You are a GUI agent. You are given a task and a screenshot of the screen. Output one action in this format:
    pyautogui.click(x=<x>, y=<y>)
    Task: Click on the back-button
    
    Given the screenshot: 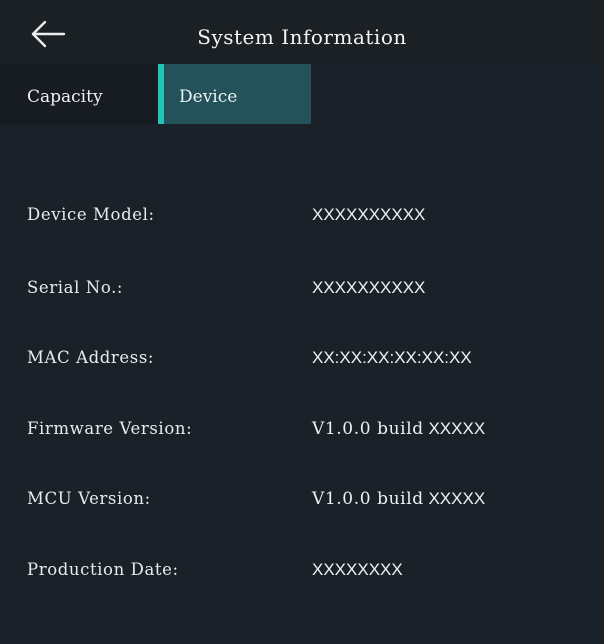 What is the action you would take?
    pyautogui.click(x=48, y=34)
    